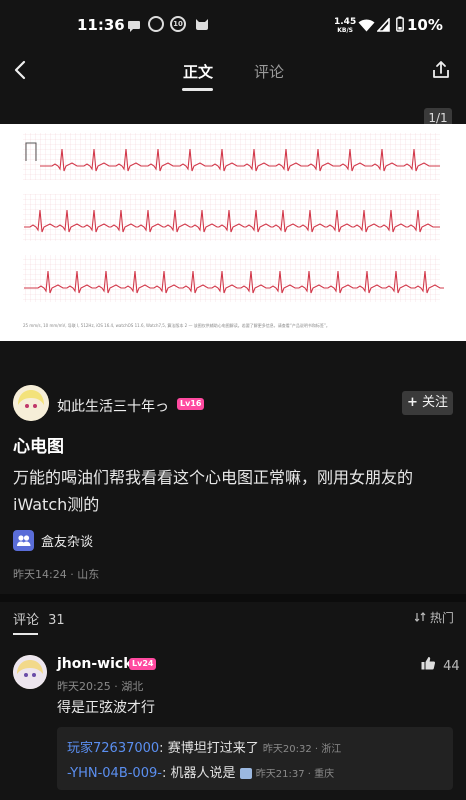  I want to click on topic-tag-label: 盒友杂谈, so click(67, 542).